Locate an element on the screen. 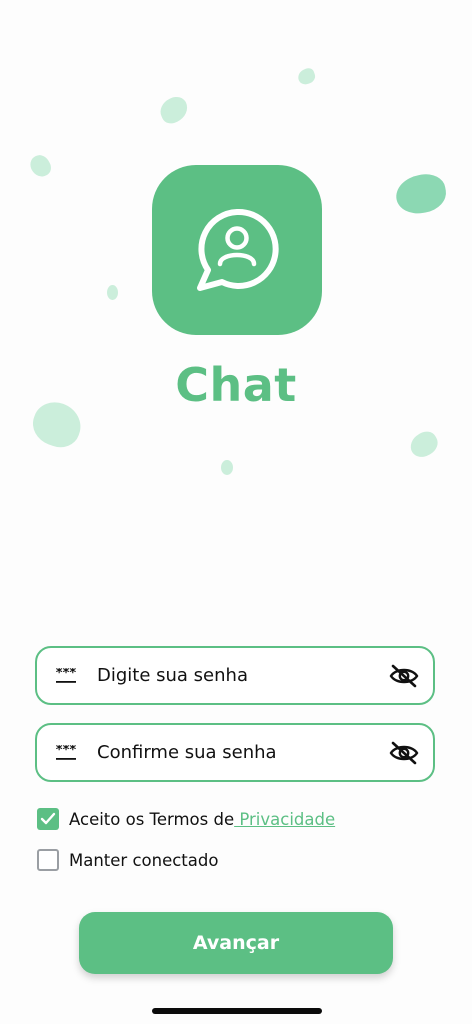  privacy-link: Privacidade is located at coordinates (284, 819).